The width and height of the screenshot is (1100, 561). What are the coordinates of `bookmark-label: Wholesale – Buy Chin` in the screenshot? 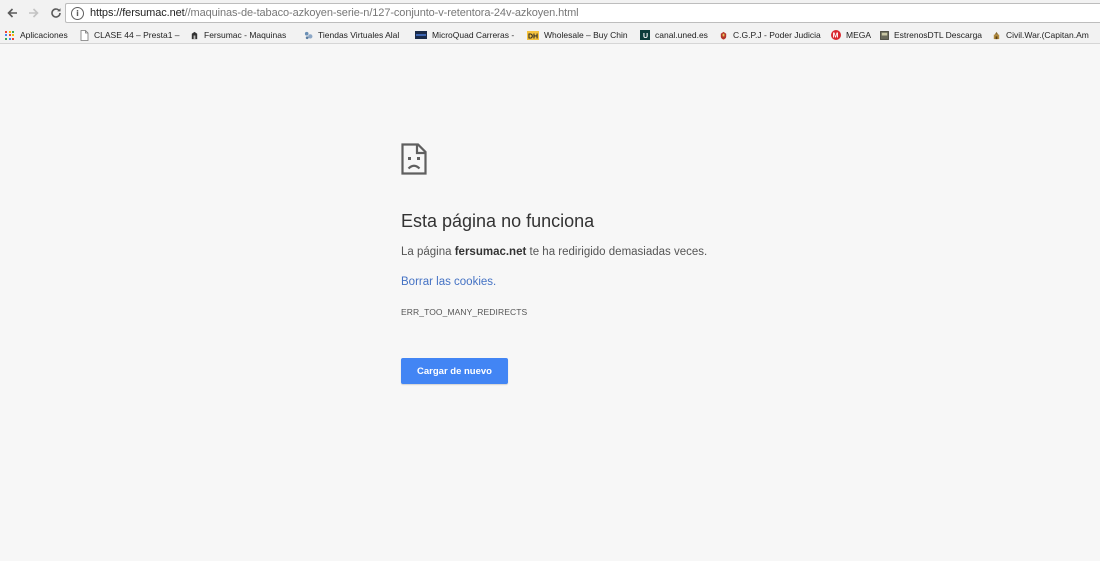 It's located at (586, 35).